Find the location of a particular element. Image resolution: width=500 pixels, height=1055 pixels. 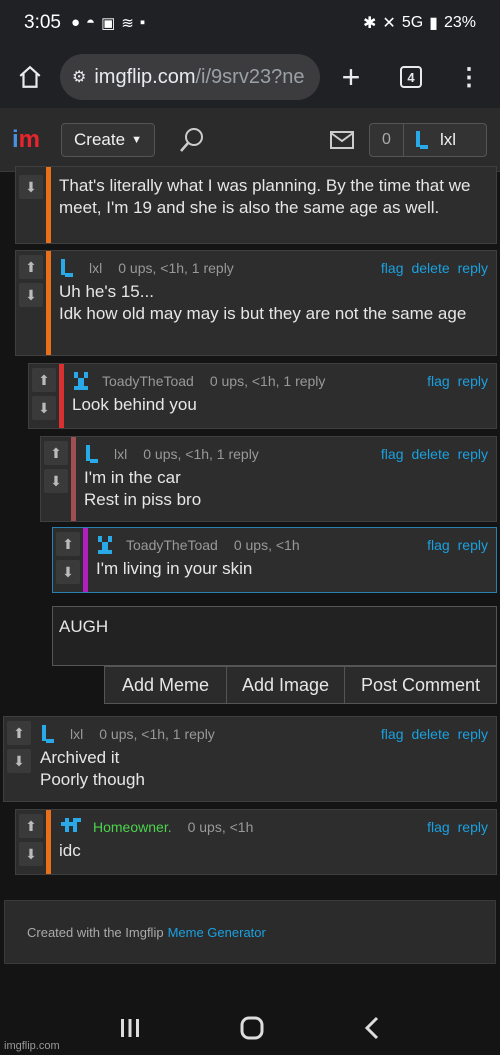

vote-controls: ⬆ ⬇ is located at coordinates (19, 759).